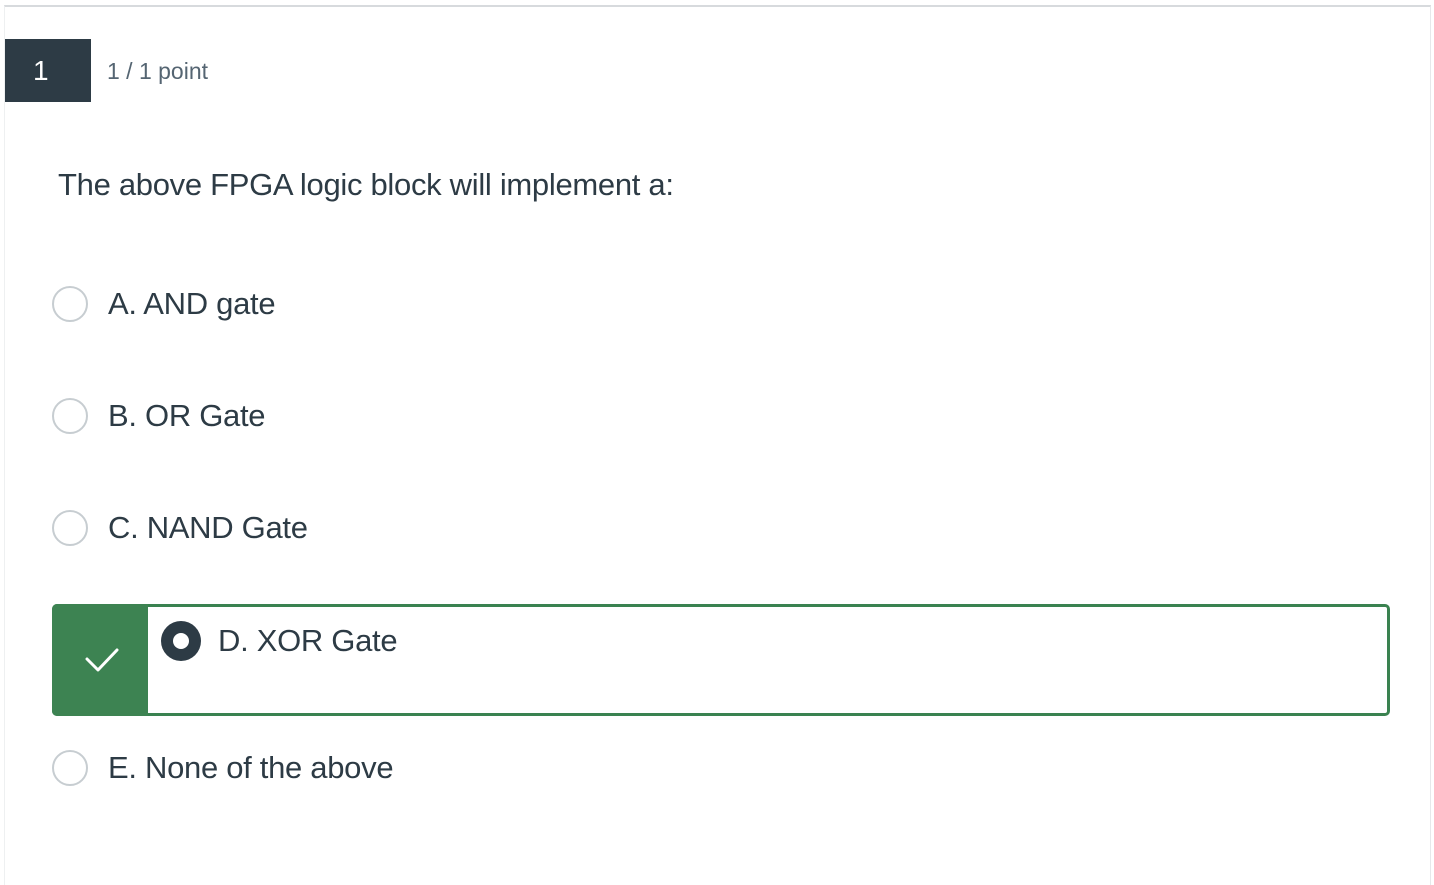 The image size is (1434, 885). I want to click on answer-label: A. AND gate, so click(192, 303).